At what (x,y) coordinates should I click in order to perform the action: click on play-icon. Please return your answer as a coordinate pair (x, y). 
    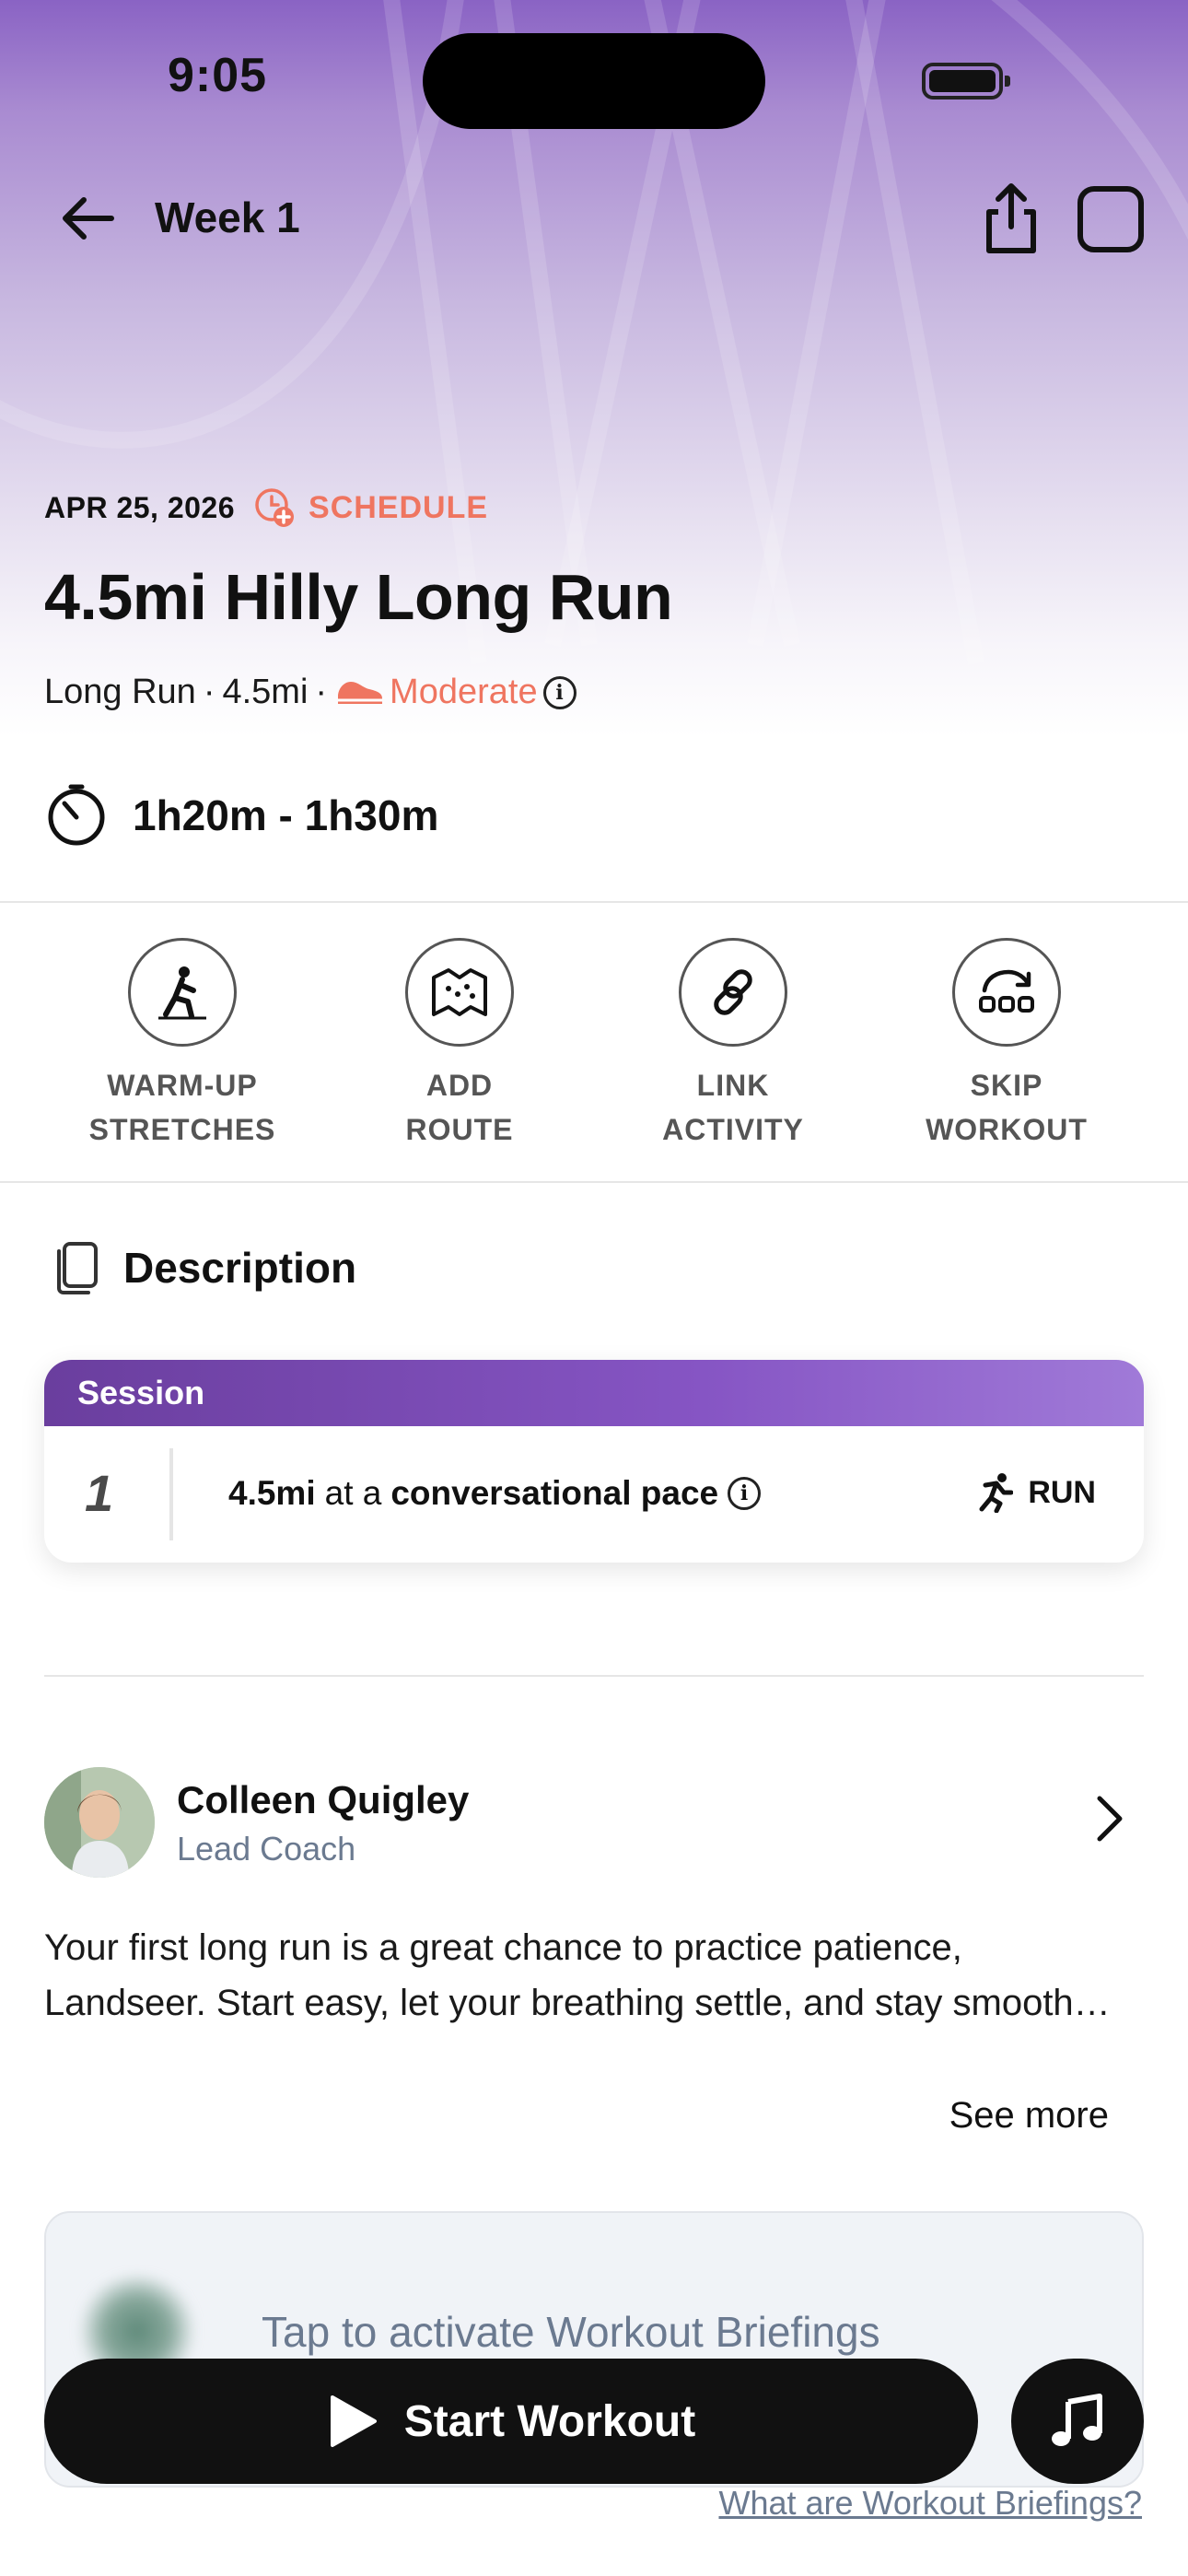
    Looking at the image, I should click on (353, 2421).